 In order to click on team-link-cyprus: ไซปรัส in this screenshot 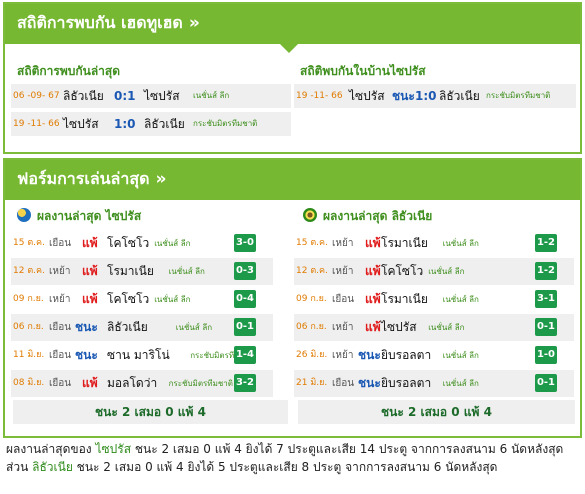, I will do `click(113, 449)`.